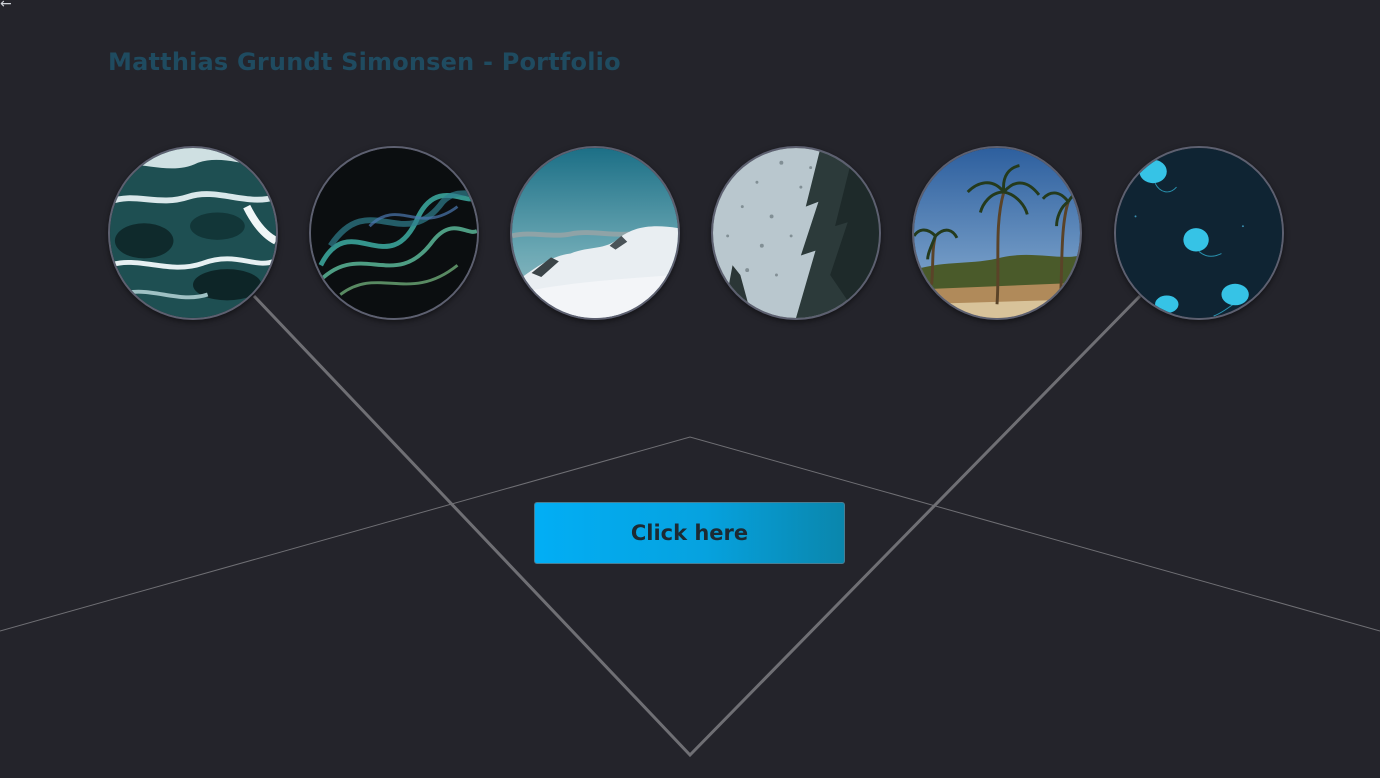 This screenshot has width=1380, height=778. I want to click on palm-photo-icon, so click(997, 233).